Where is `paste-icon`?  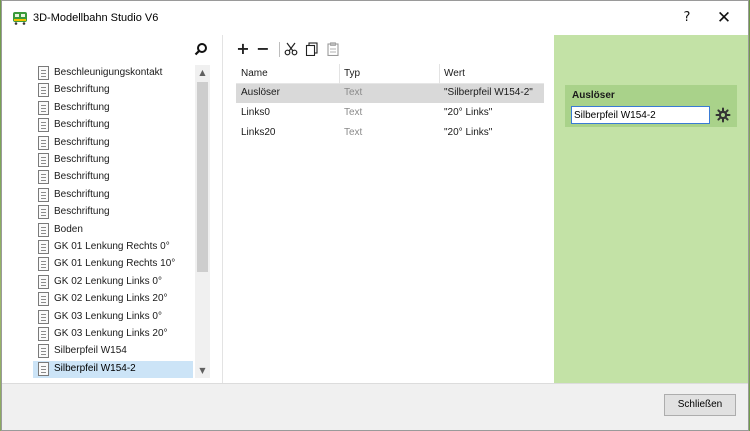
paste-icon is located at coordinates (333, 49).